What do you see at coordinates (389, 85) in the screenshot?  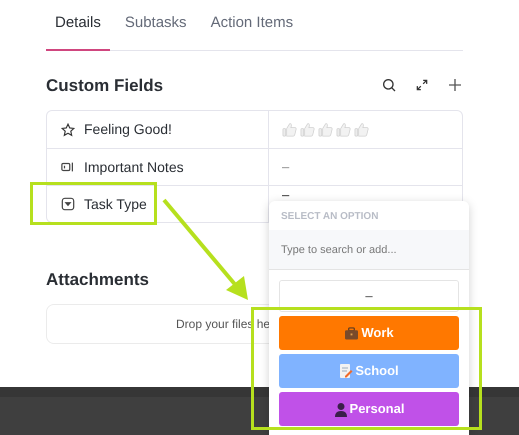 I see `search-icon` at bounding box center [389, 85].